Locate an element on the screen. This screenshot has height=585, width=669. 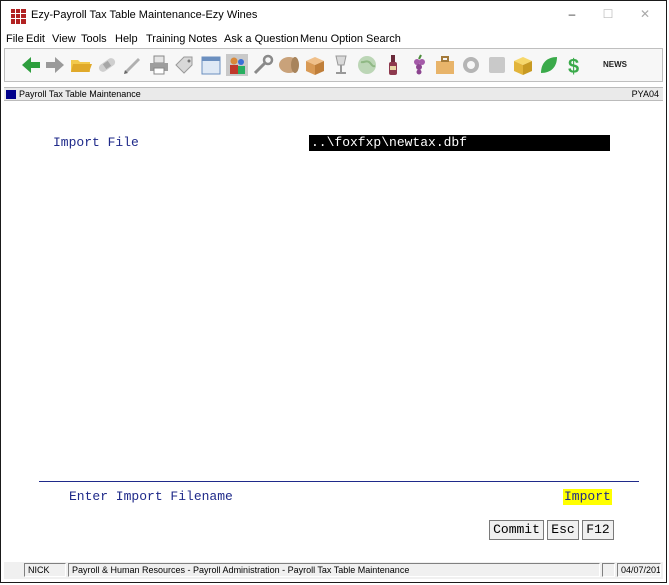
suitcase-icon is located at coordinates (445, 65).